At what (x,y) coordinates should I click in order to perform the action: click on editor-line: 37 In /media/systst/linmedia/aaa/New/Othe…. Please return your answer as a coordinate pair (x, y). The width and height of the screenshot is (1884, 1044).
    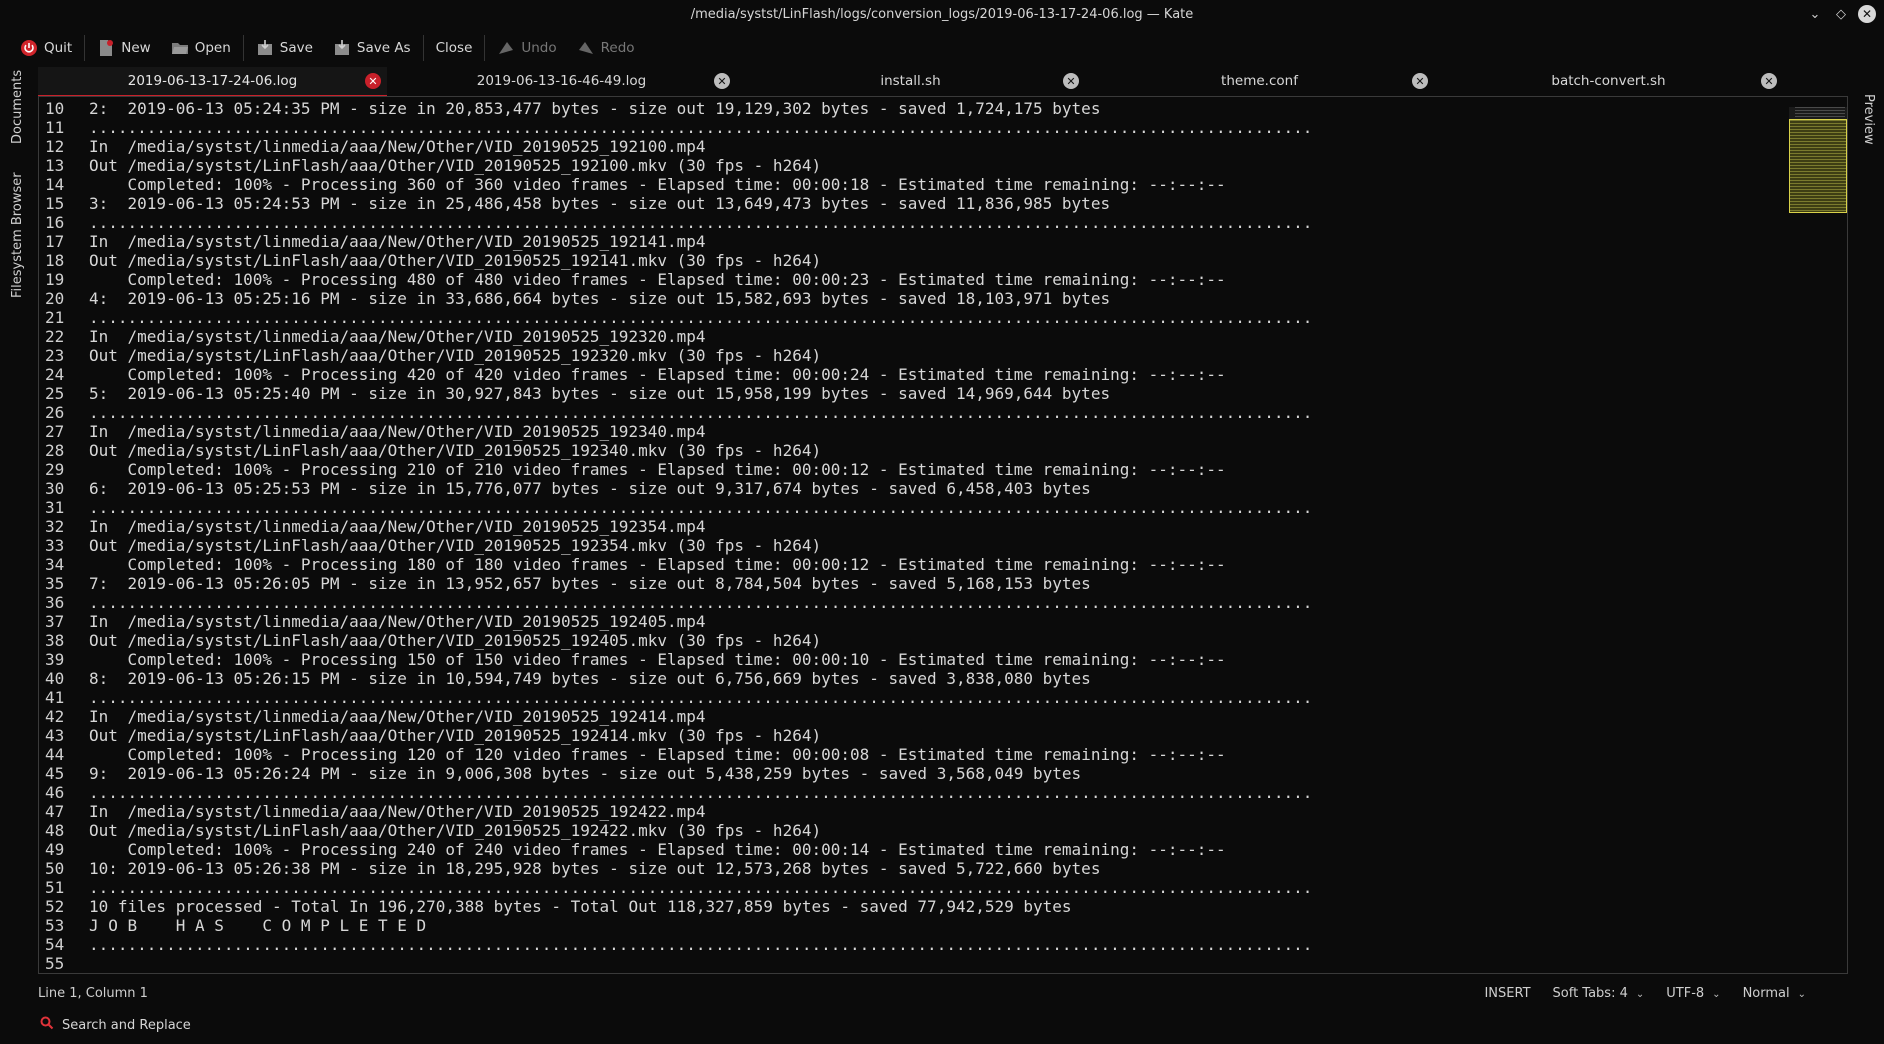
    Looking at the image, I should click on (675, 621).